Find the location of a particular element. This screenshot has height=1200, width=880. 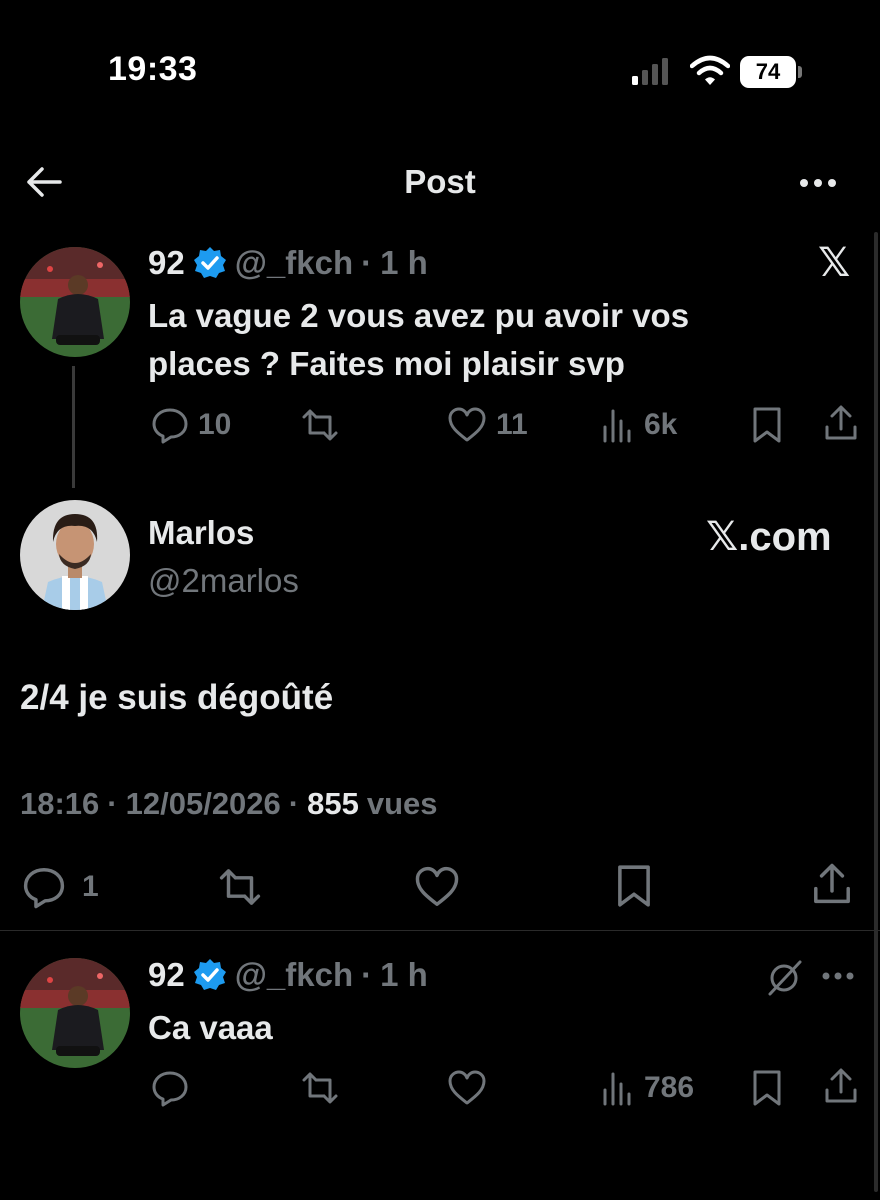

scrollbar is located at coordinates (876, 712).